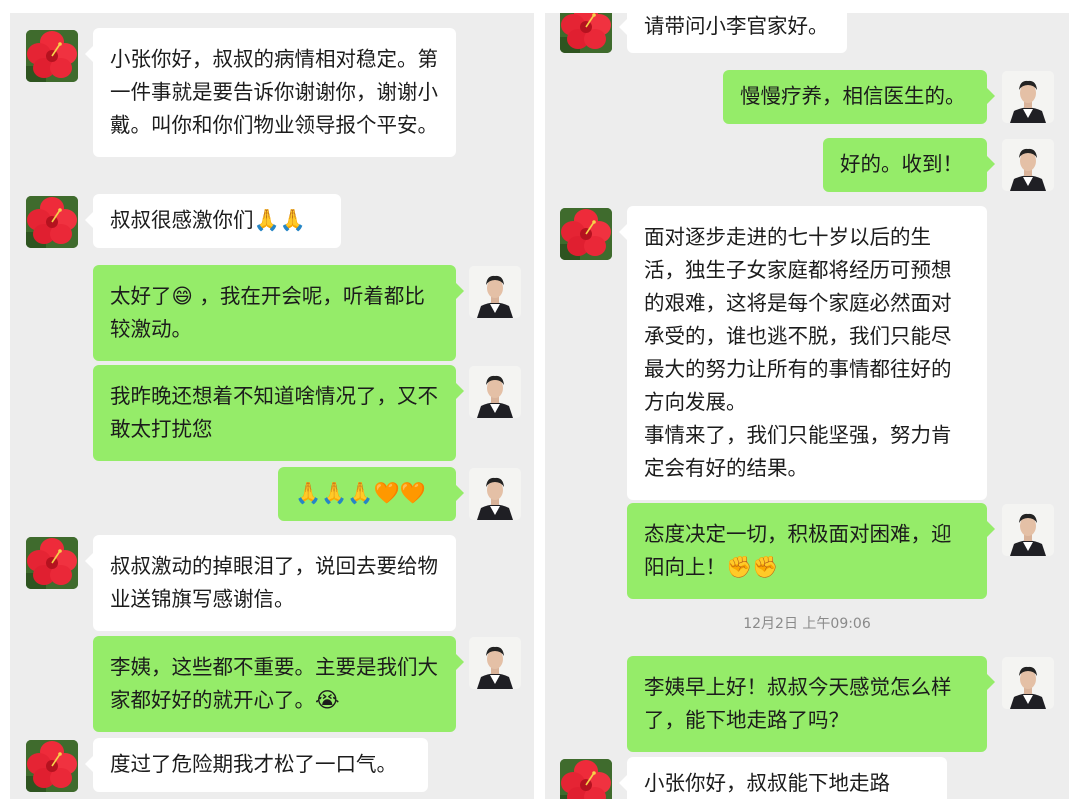 This screenshot has height=810, width=1080. I want to click on message-text: 请带问小李官家好。, so click(736, 26).